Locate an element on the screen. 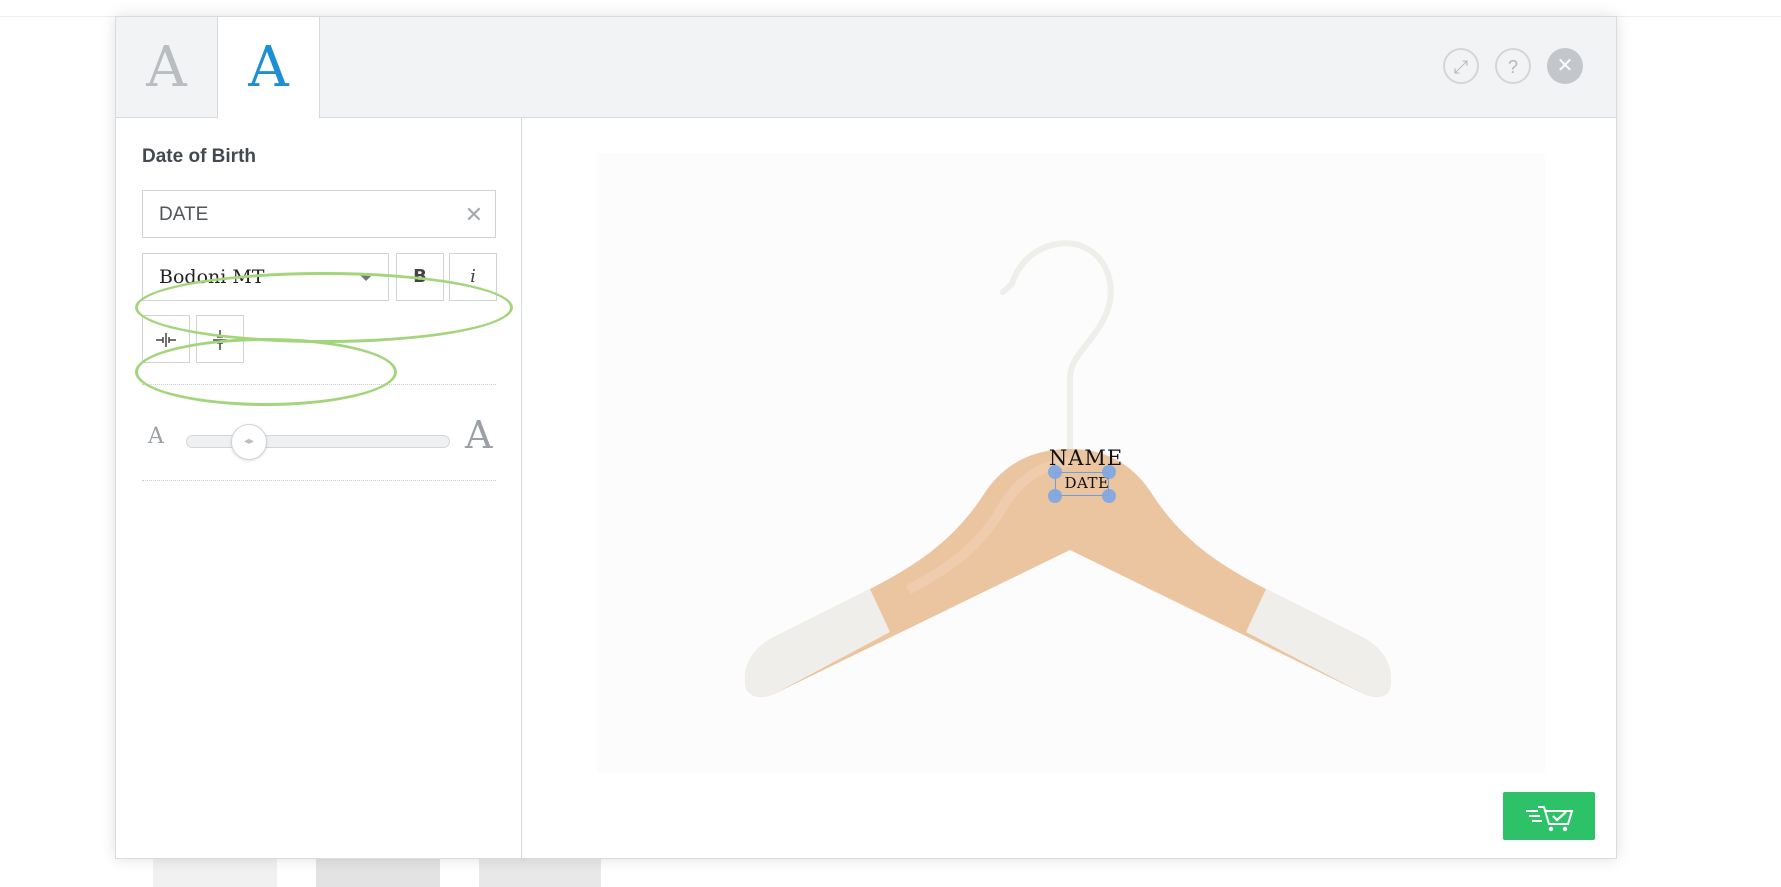 This screenshot has height=887, width=1781. align-vertical-icon is located at coordinates (220, 339).